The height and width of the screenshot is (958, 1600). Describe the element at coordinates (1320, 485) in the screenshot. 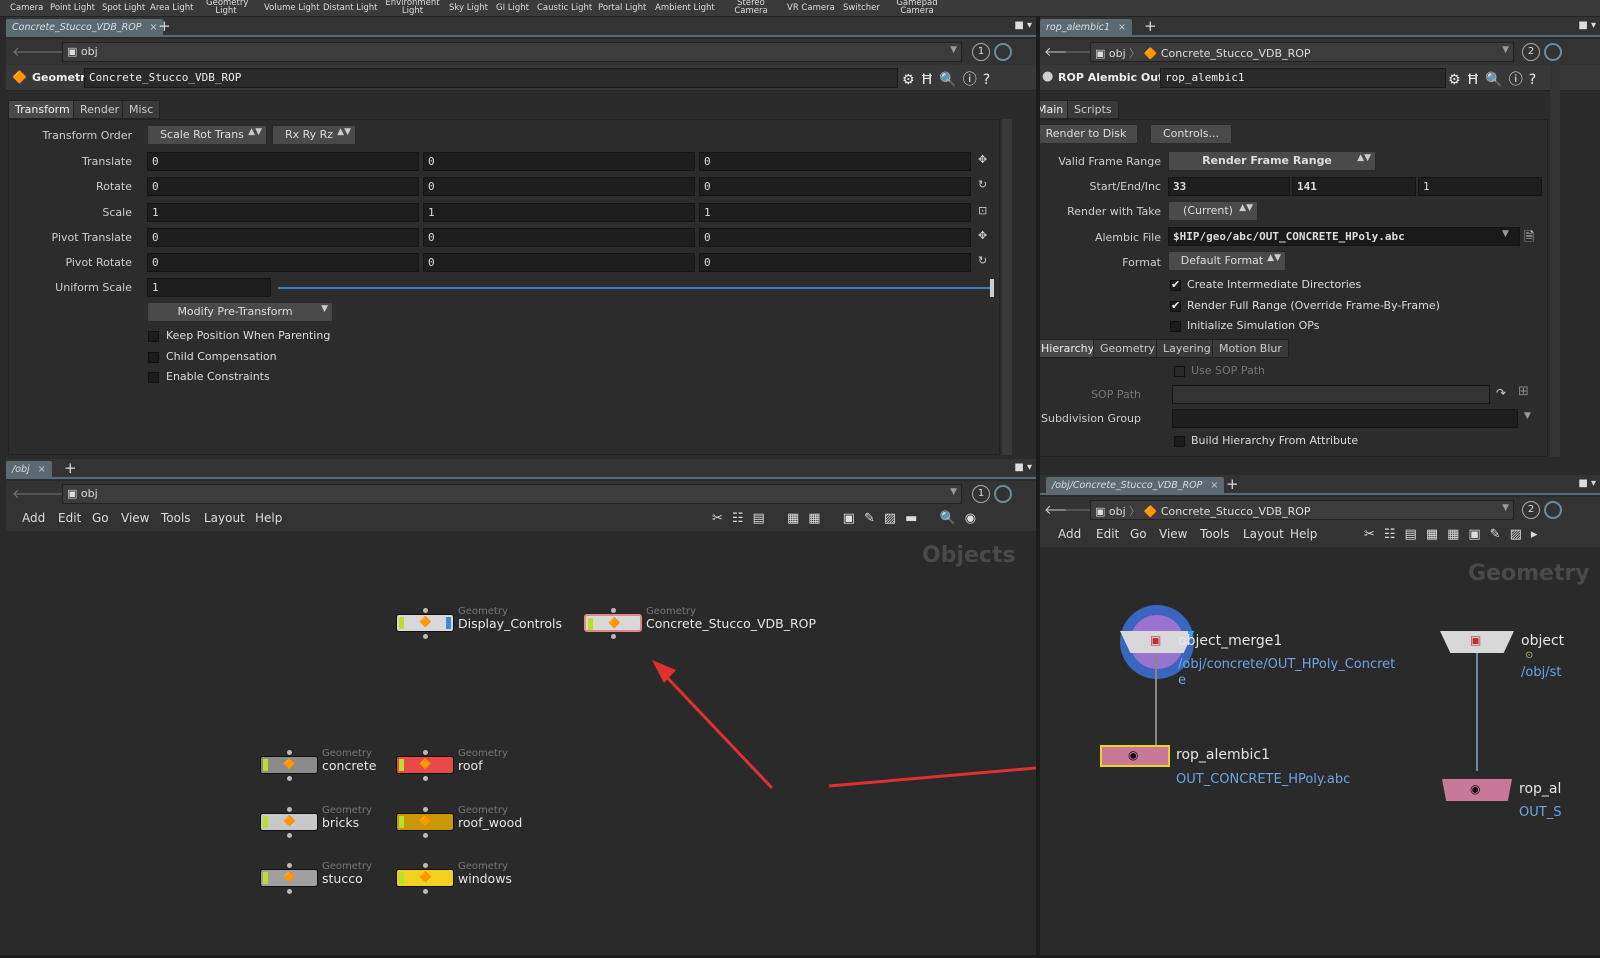

I see `tab-bar: /obj/Concrete_Stucco_VDB_ROP × + ■ ▾` at that location.